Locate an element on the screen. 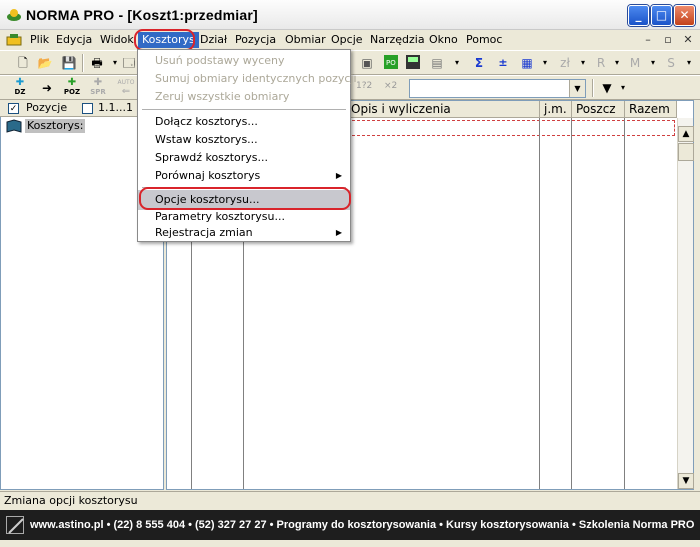 The height and width of the screenshot is (547, 700). currency-dropdown-icon: ▾ is located at coordinates (583, 63).